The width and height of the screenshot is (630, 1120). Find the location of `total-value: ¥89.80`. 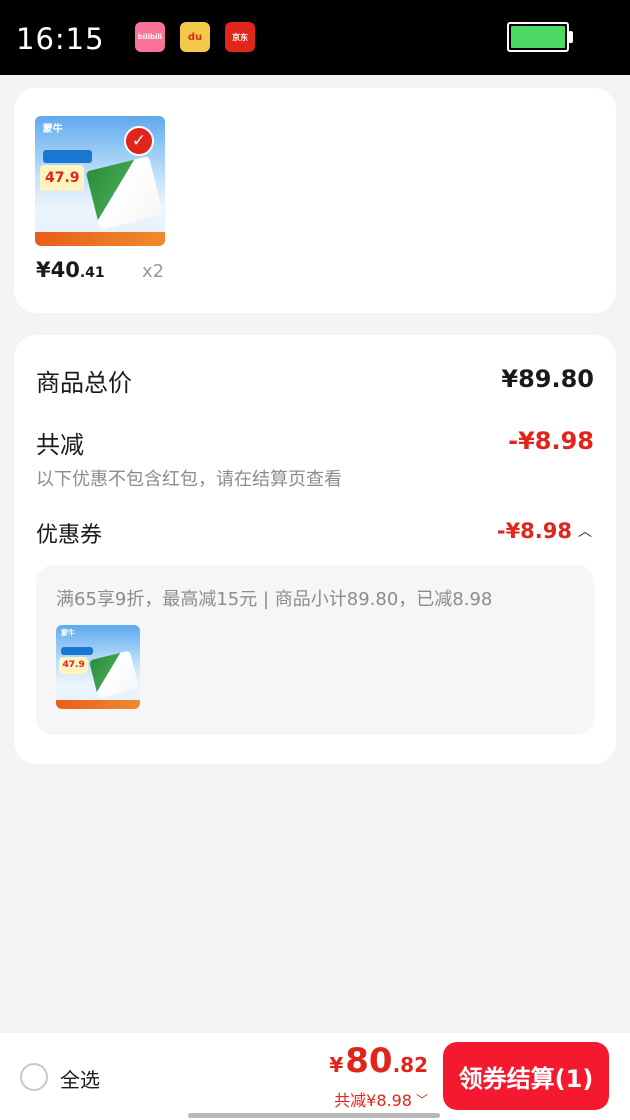

total-value: ¥89.80 is located at coordinates (547, 379).